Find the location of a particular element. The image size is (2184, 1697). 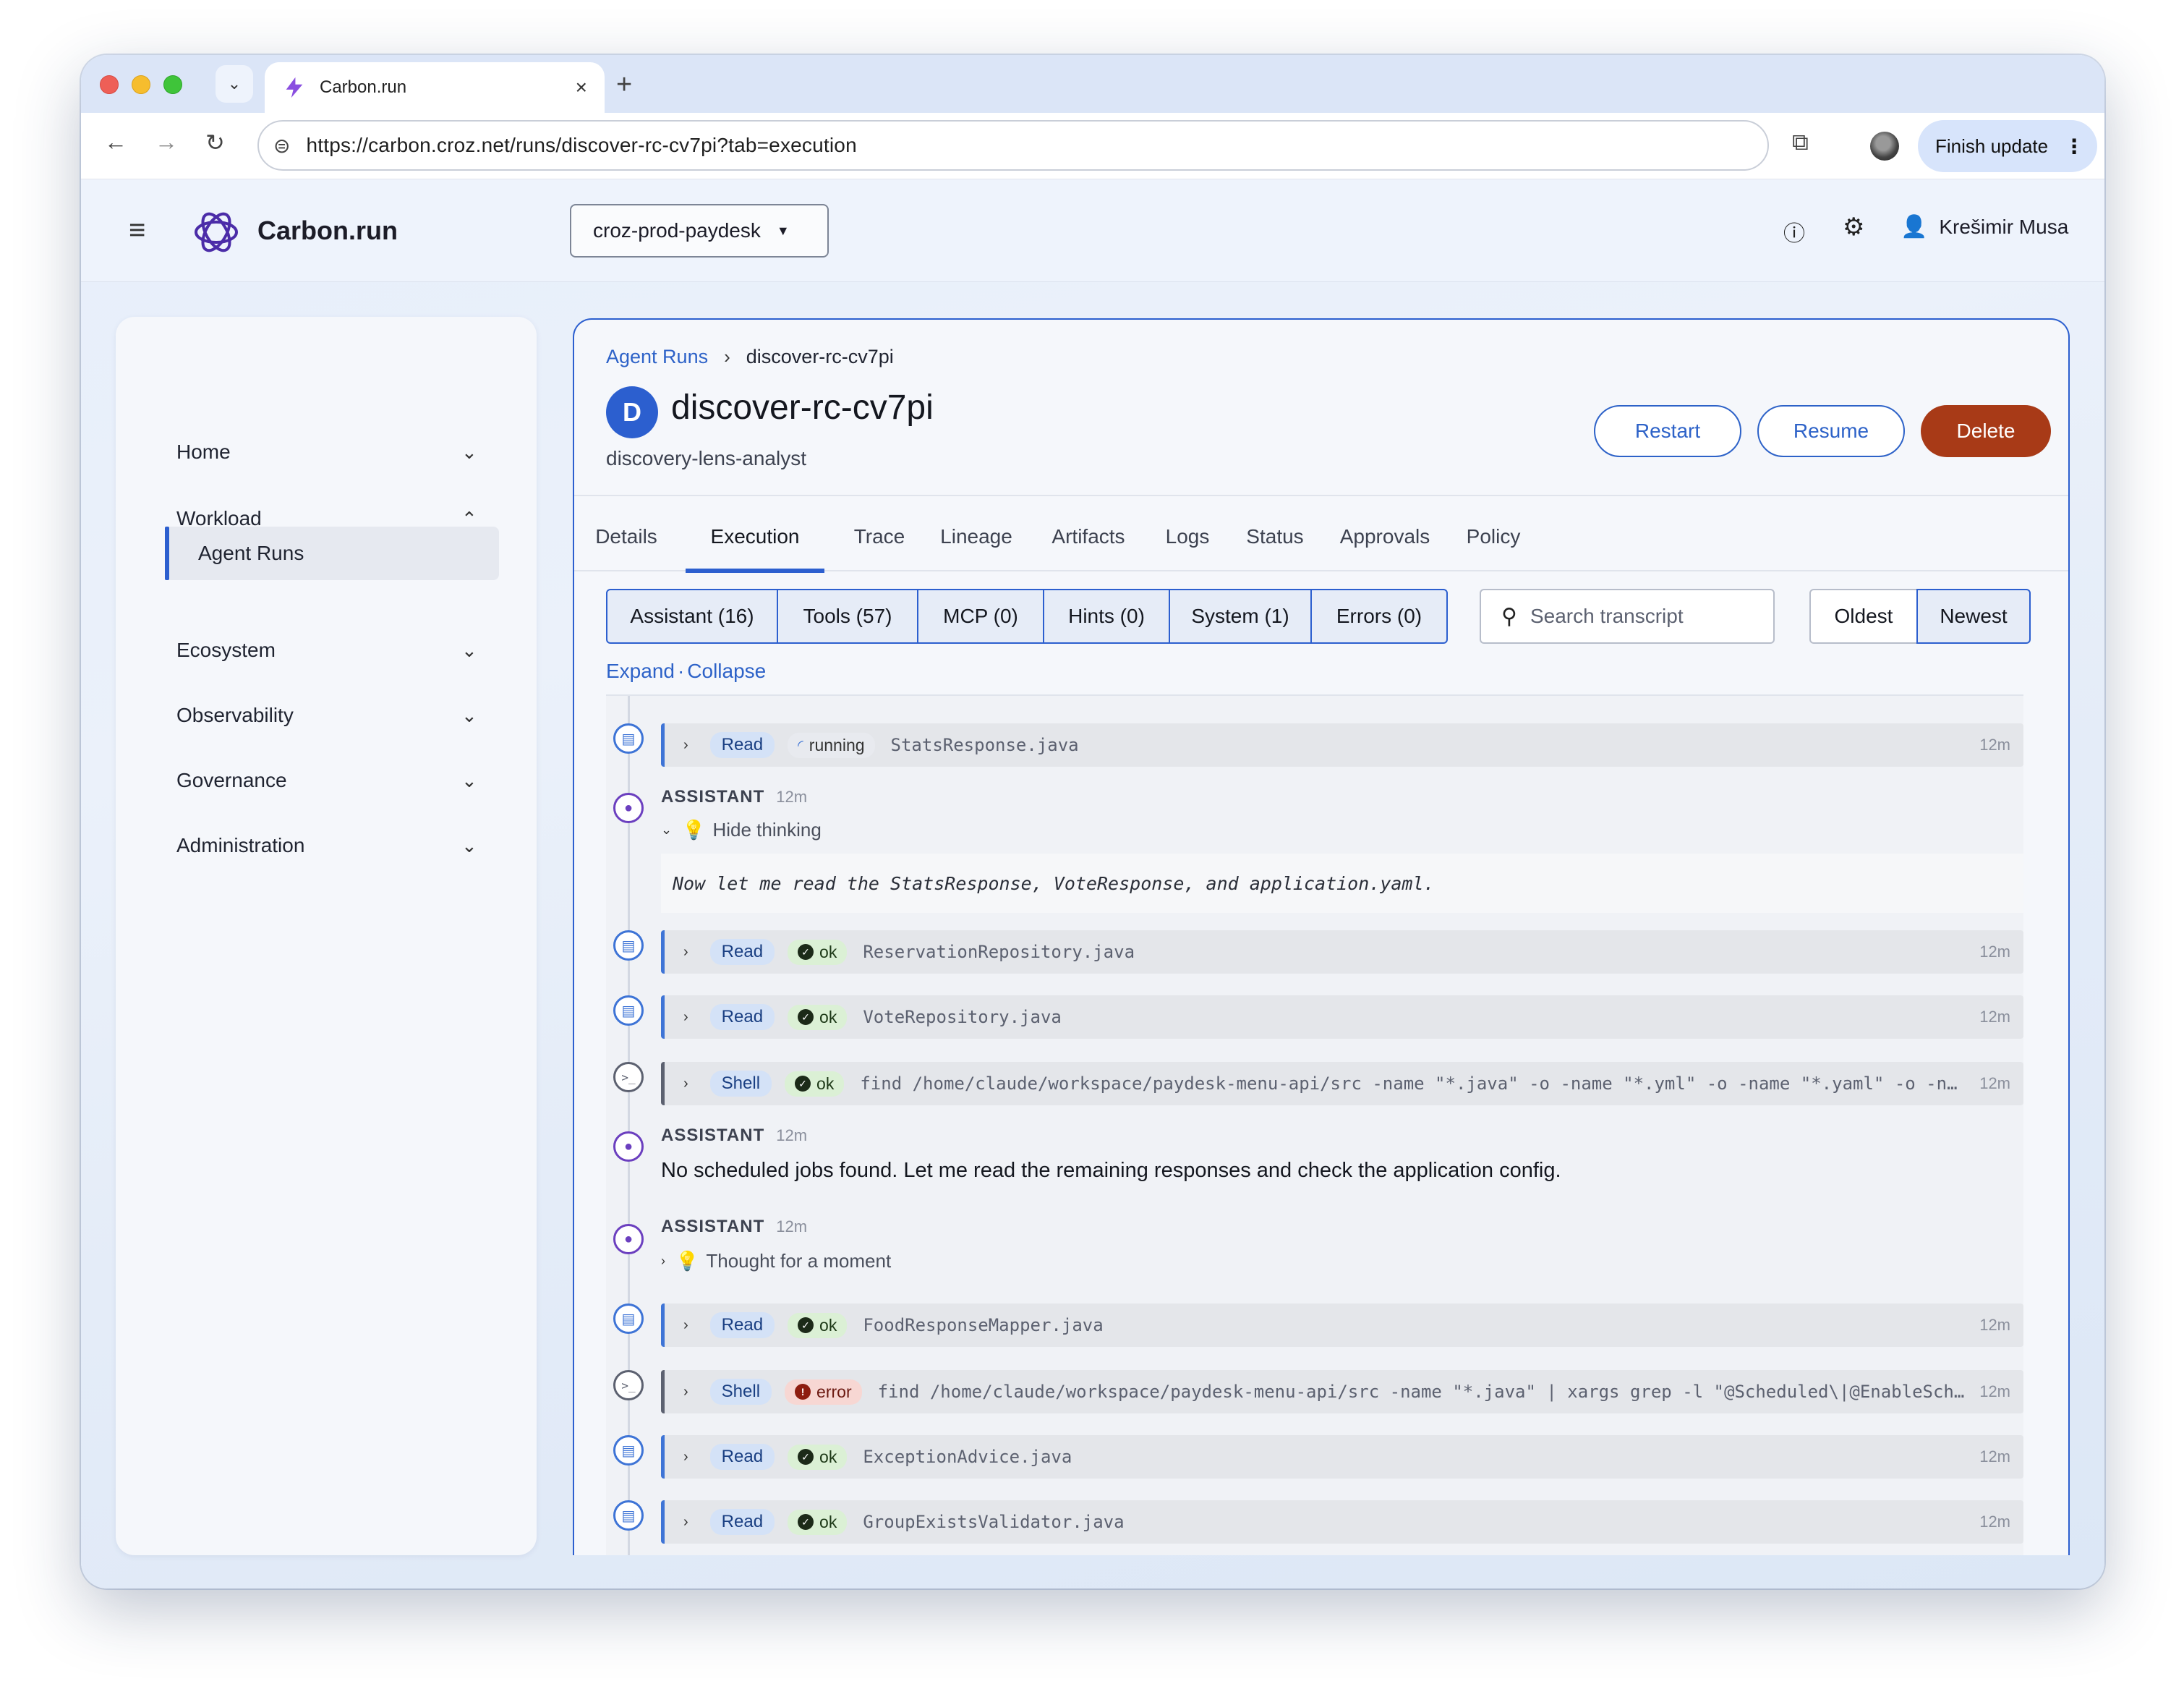

hide-thinking-toggle: ⌄ 💡 Hide thinking is located at coordinates (741, 830).